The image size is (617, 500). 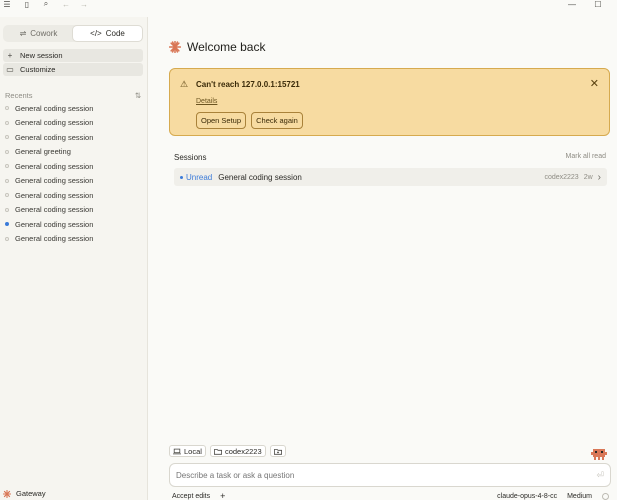 I want to click on add-folder-button, so click(x=277, y=451).